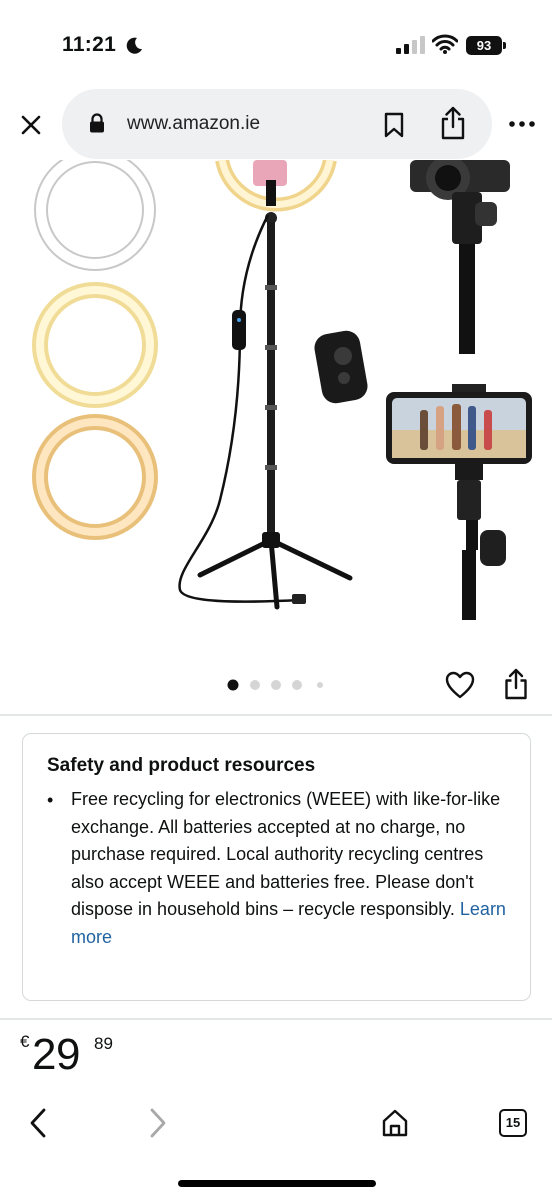 Image resolution: width=552 pixels, height=1200 pixels. I want to click on chevron-right-icon, so click(158, 1123).